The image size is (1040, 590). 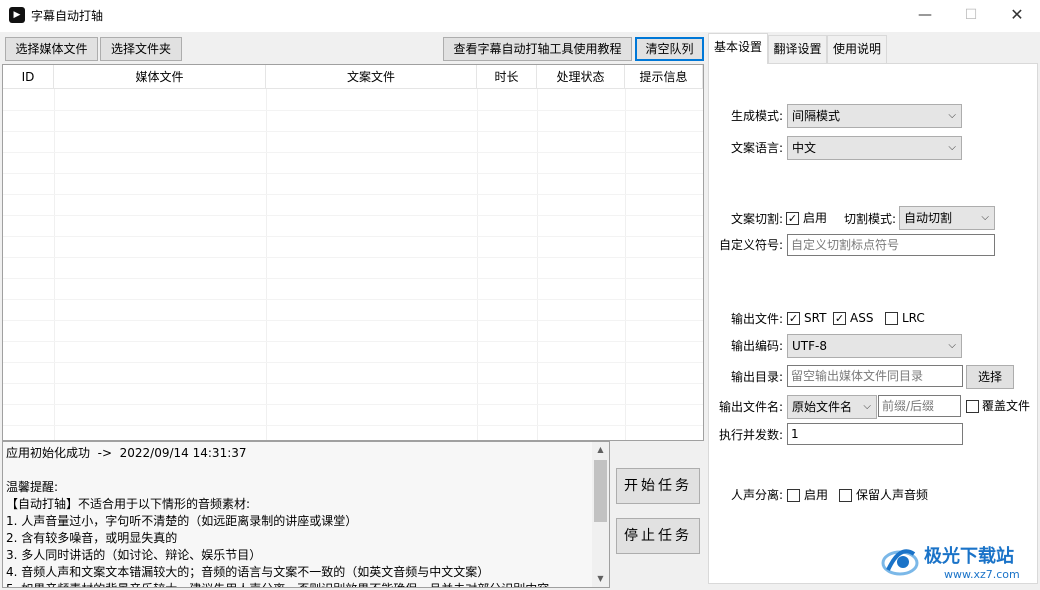 What do you see at coordinates (875, 376) in the screenshot?
I see `output-dir-input: 留空输出媒体文件同目录` at bounding box center [875, 376].